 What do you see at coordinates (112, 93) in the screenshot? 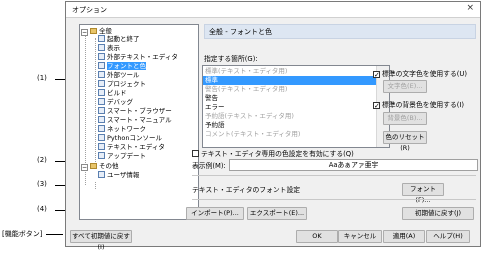
I see `tree-item-build: ビルド` at bounding box center [112, 93].